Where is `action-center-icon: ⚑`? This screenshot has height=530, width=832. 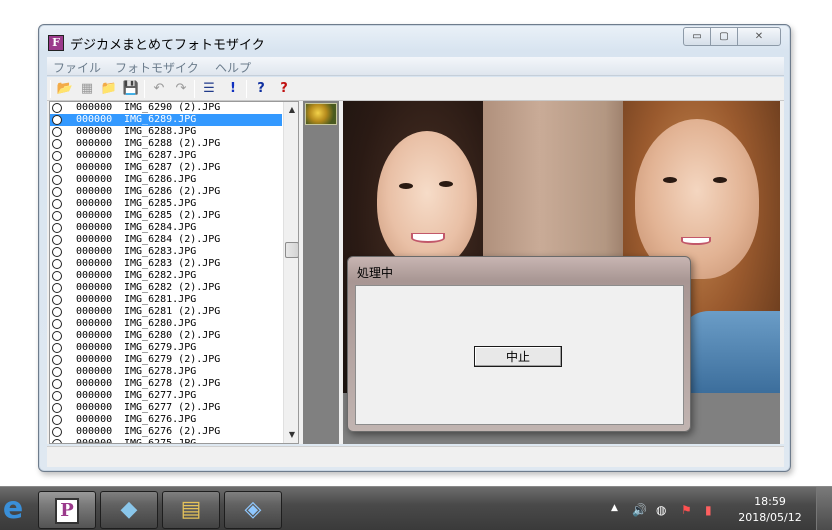 action-center-icon: ⚑ is located at coordinates (686, 510).